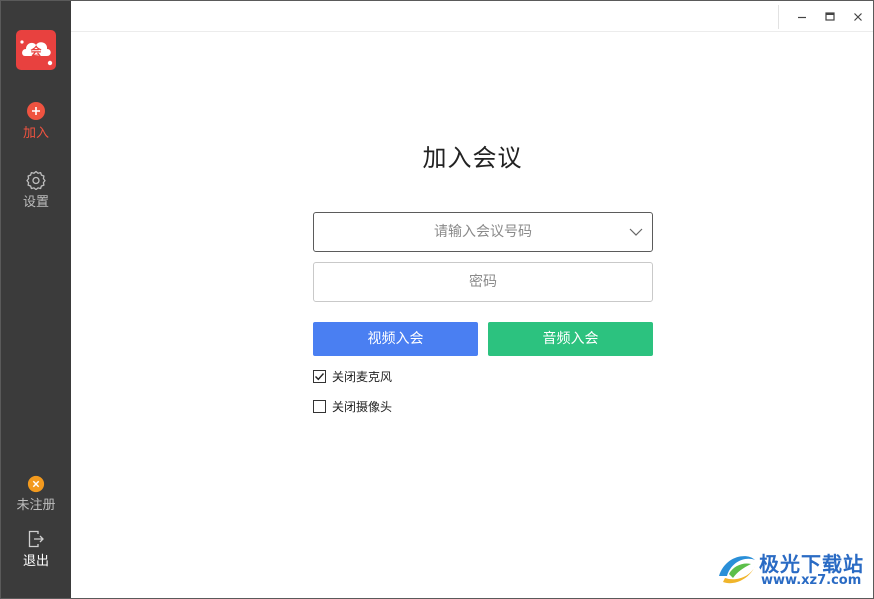 The image size is (874, 599). I want to click on exit-icon, so click(36, 539).